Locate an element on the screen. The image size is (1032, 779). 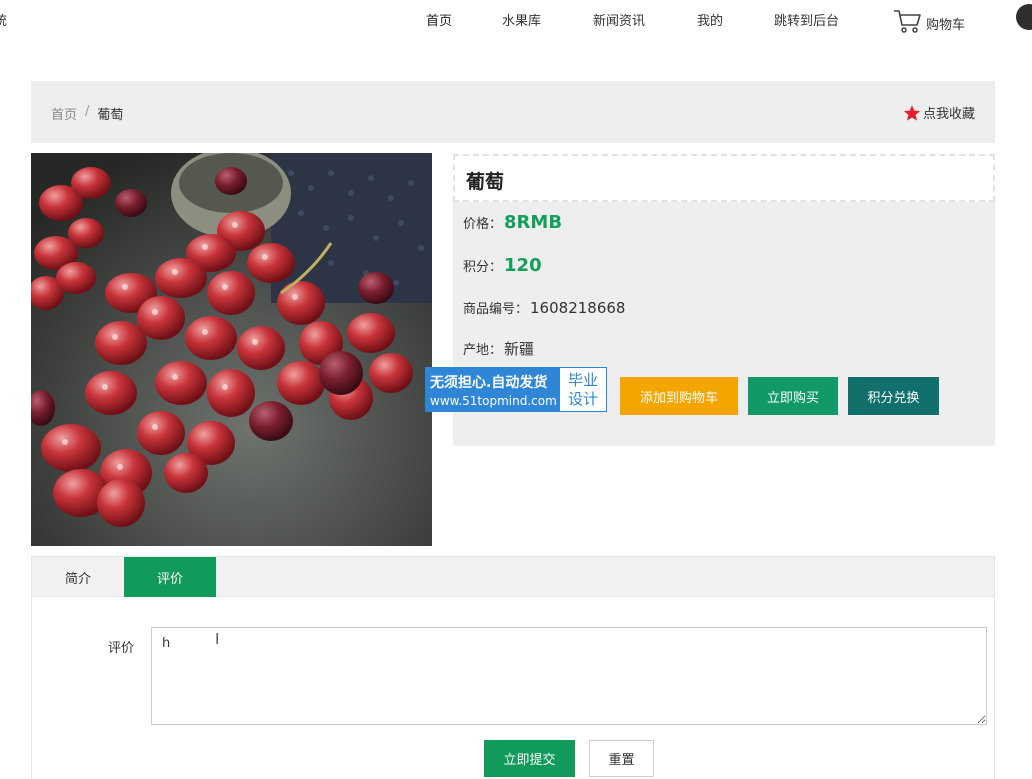
detail-tabs: 简介 评价 is located at coordinates (513, 576).